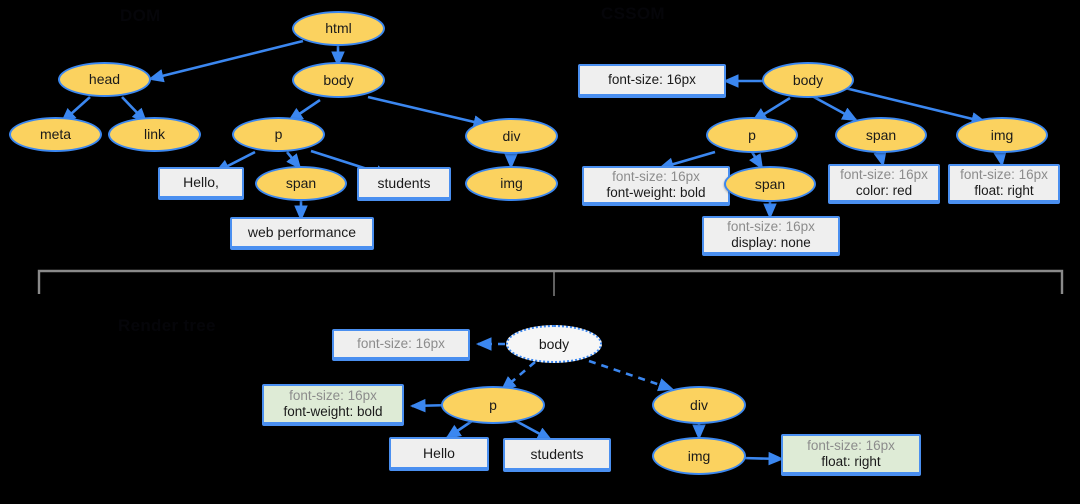 This screenshot has height=504, width=1080. I want to click on render-text-students: students, so click(557, 455).